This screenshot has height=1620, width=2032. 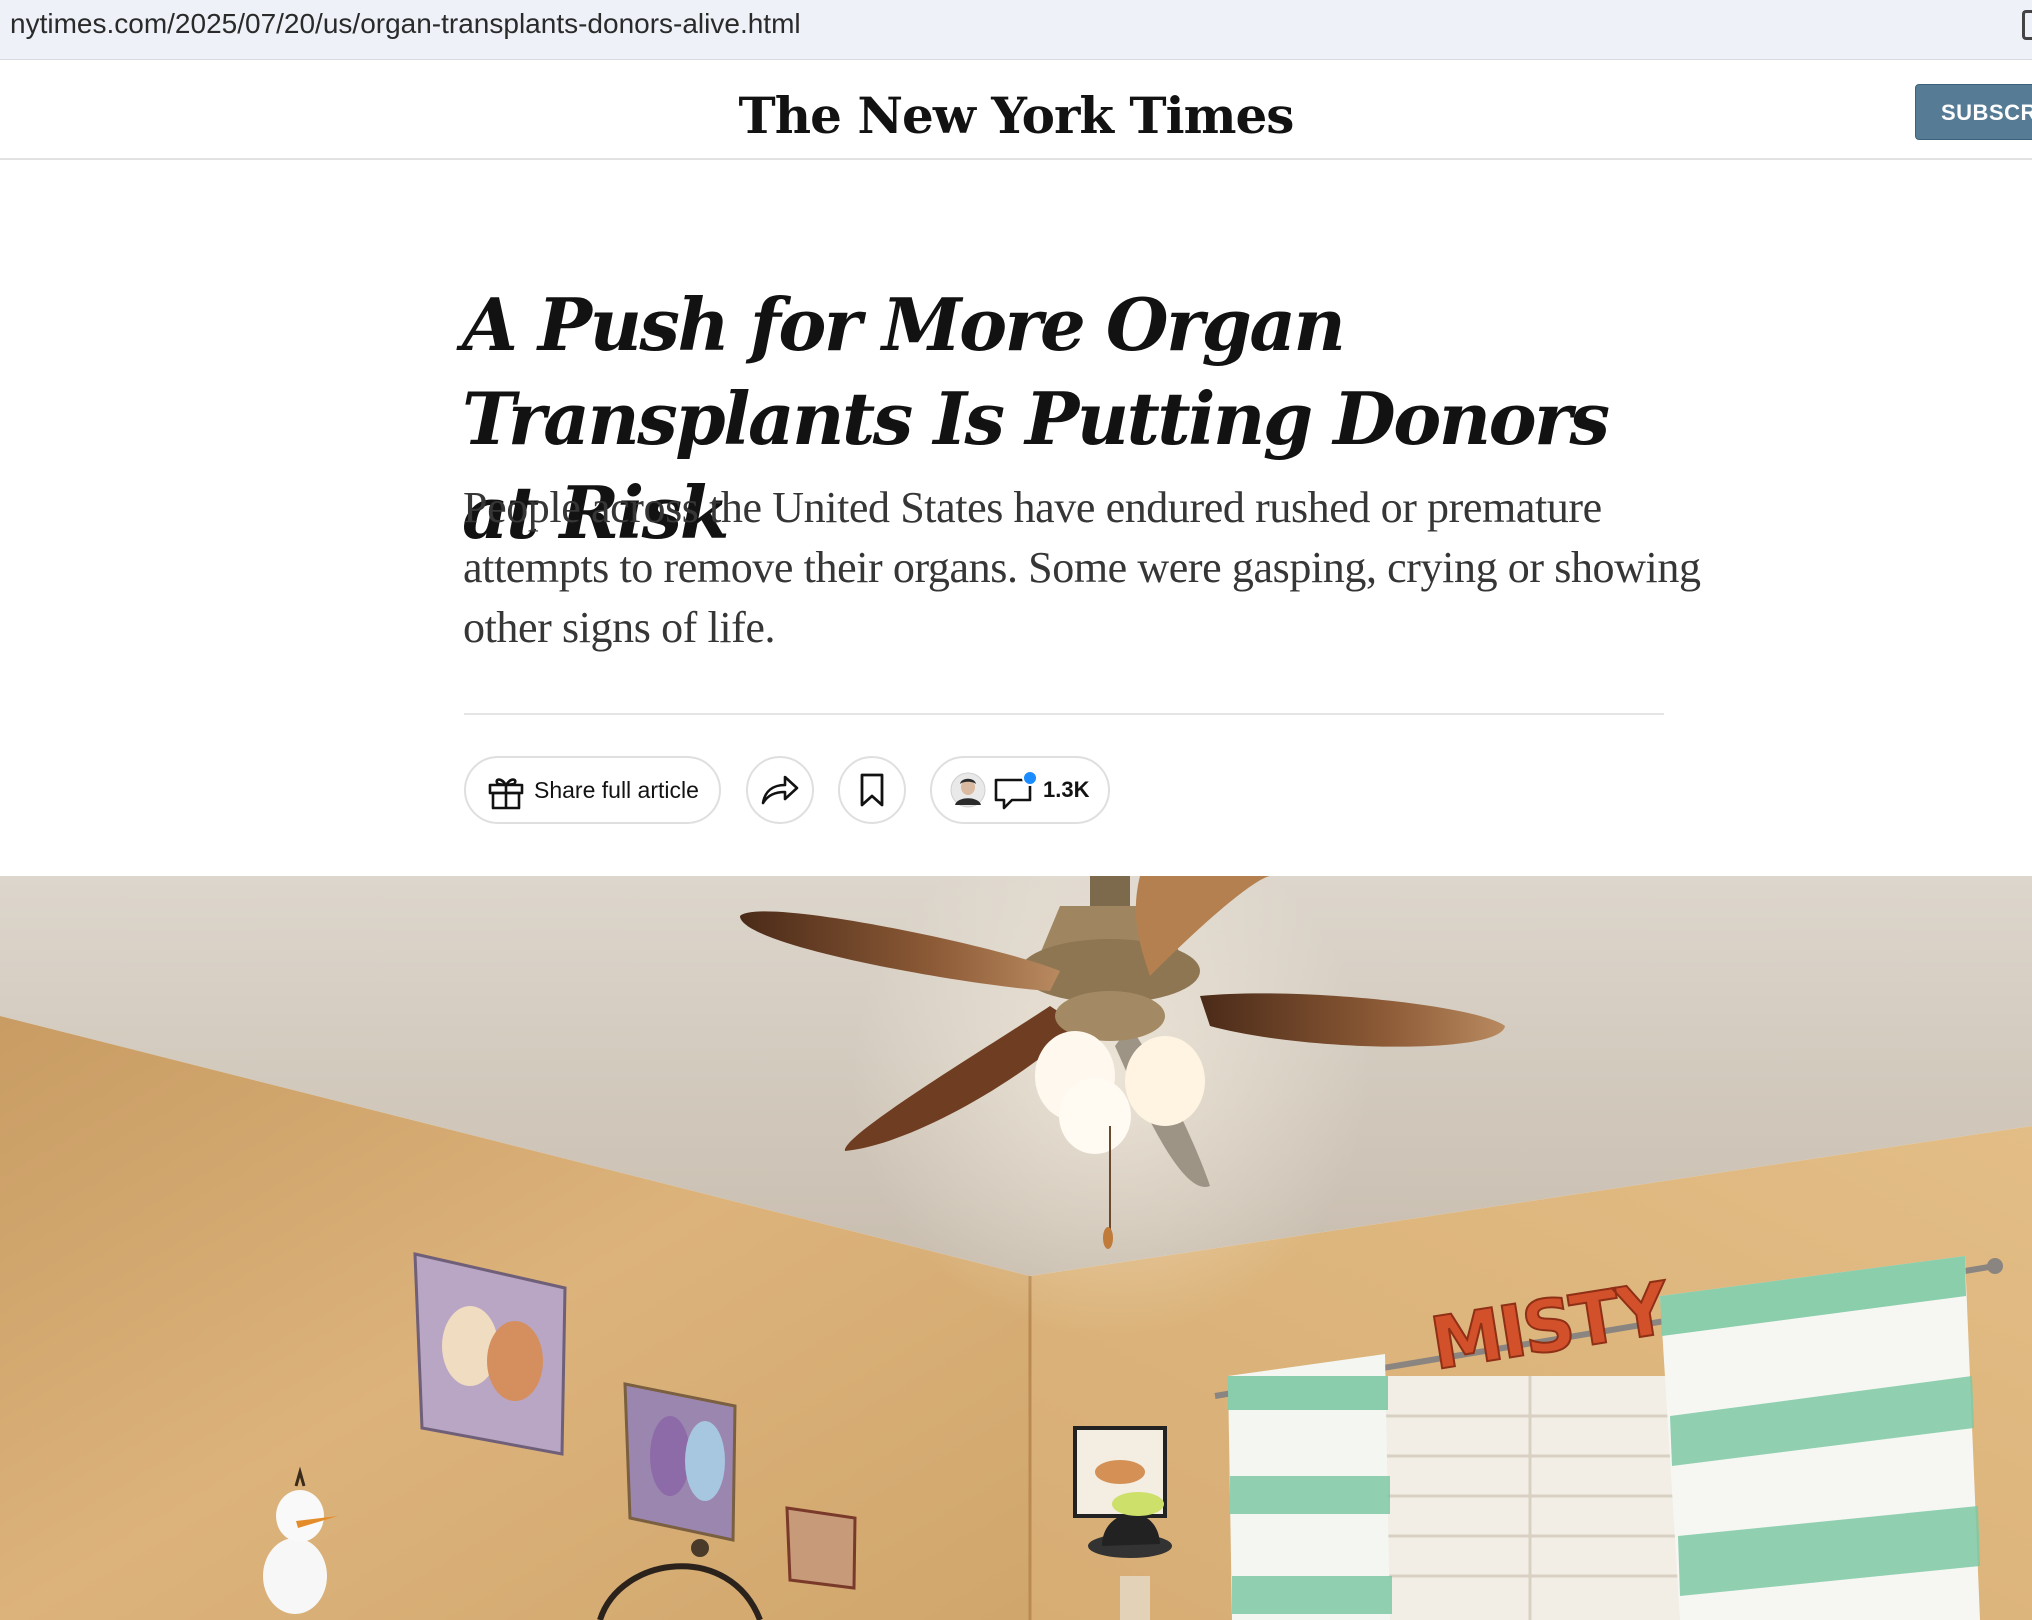 What do you see at coordinates (1973, 112) in the screenshot?
I see `subscribe-button: SUBSCR` at bounding box center [1973, 112].